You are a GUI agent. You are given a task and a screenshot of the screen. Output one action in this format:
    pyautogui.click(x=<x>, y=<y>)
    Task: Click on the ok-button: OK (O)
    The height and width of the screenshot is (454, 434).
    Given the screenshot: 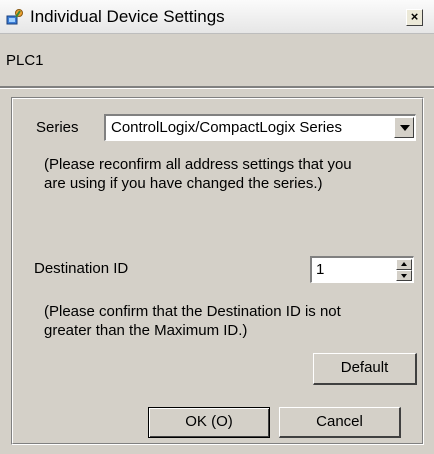 What is the action you would take?
    pyautogui.click(x=209, y=422)
    